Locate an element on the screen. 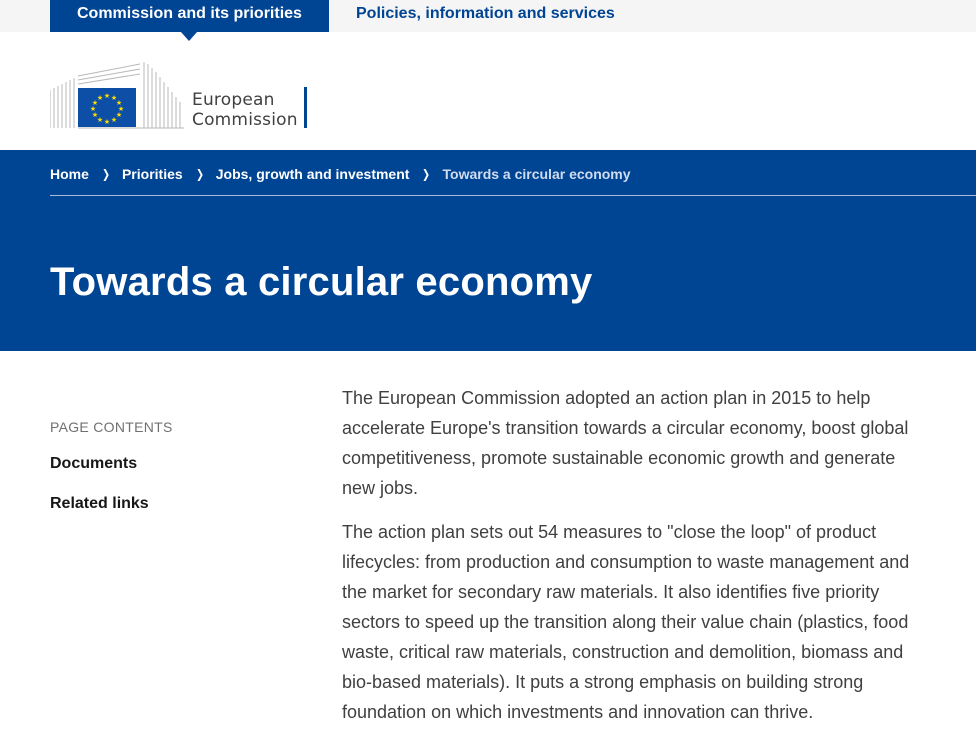 Image resolution: width=976 pixels, height=732 pixels. logo-text-line1: European is located at coordinates (233, 100).